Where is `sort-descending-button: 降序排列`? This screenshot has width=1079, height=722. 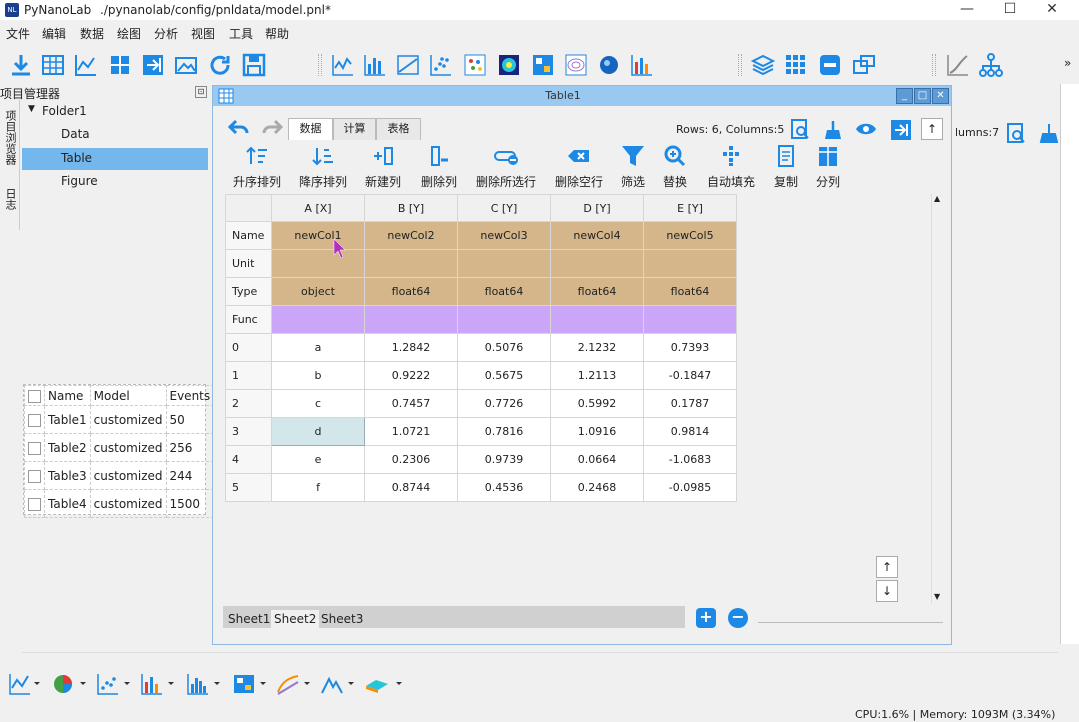
sort-descending-button: 降序排列 is located at coordinates (323, 167).